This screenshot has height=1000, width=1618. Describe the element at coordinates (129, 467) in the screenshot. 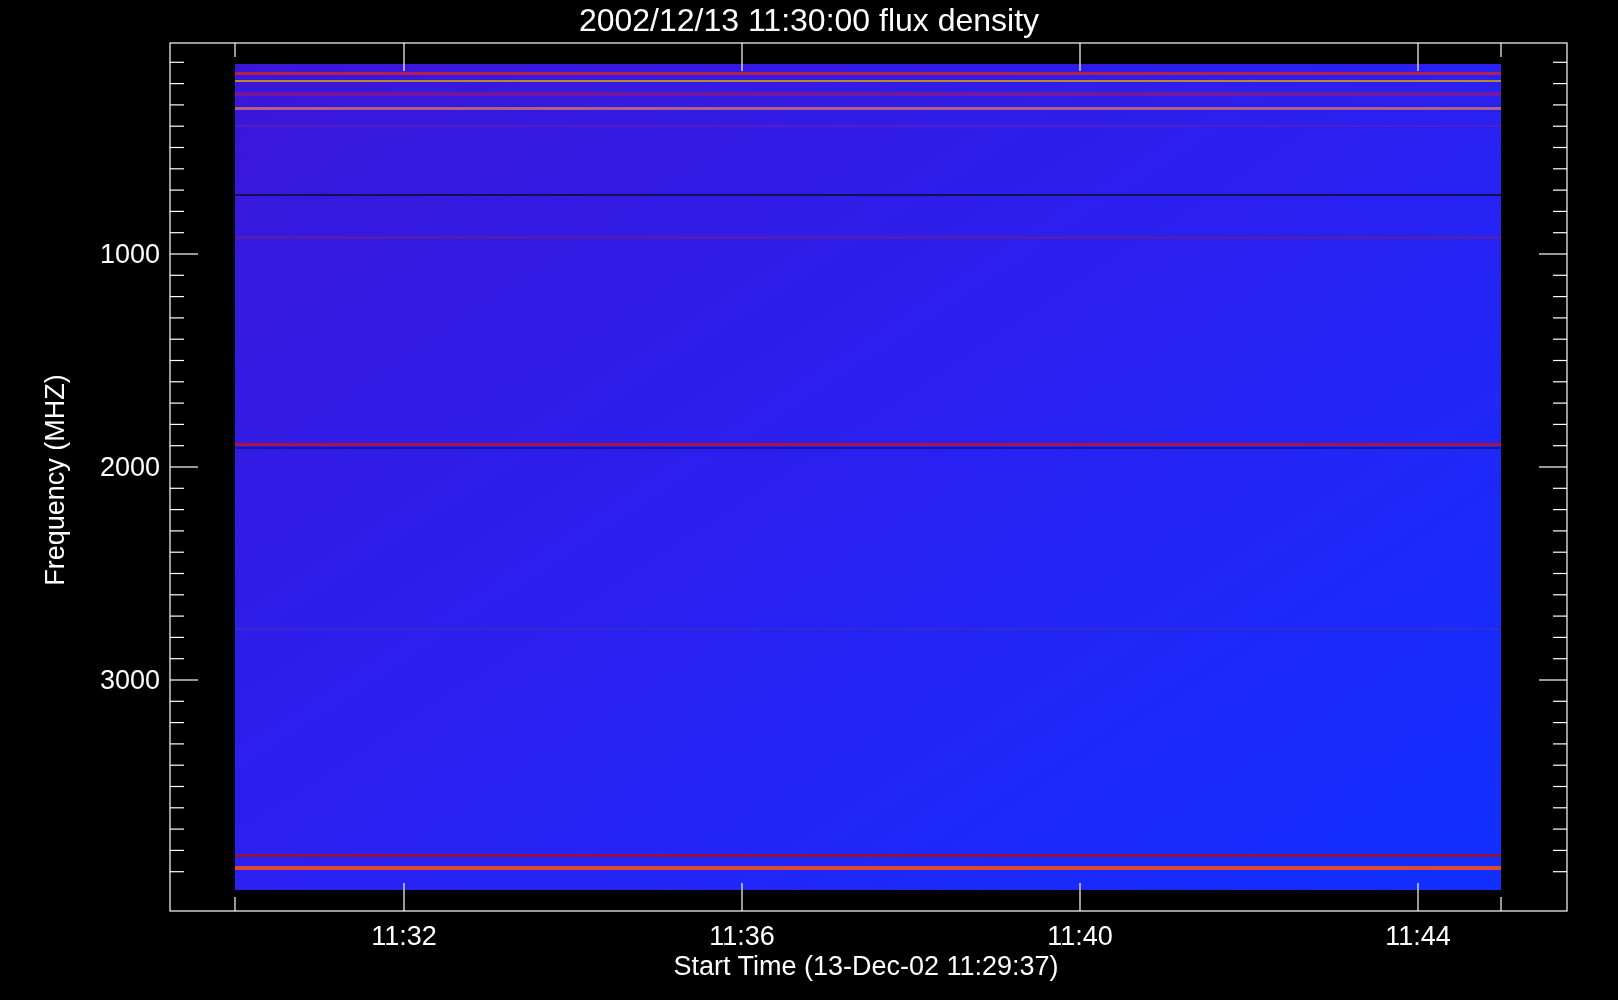

I see `y-tick-label: 2000` at that location.